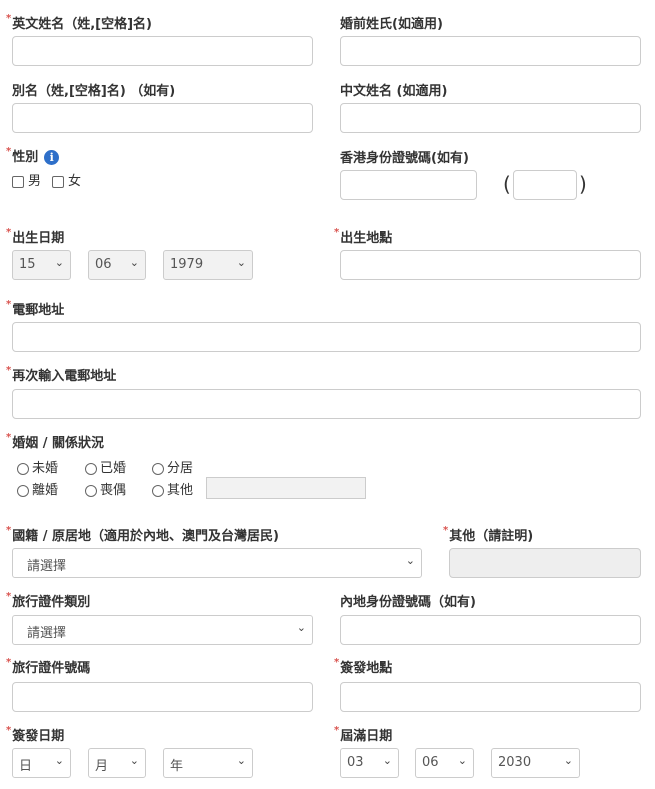  Describe the element at coordinates (408, 602) in the screenshot. I see `mainland-id-label: 內地身份證號碼（如有)` at that location.